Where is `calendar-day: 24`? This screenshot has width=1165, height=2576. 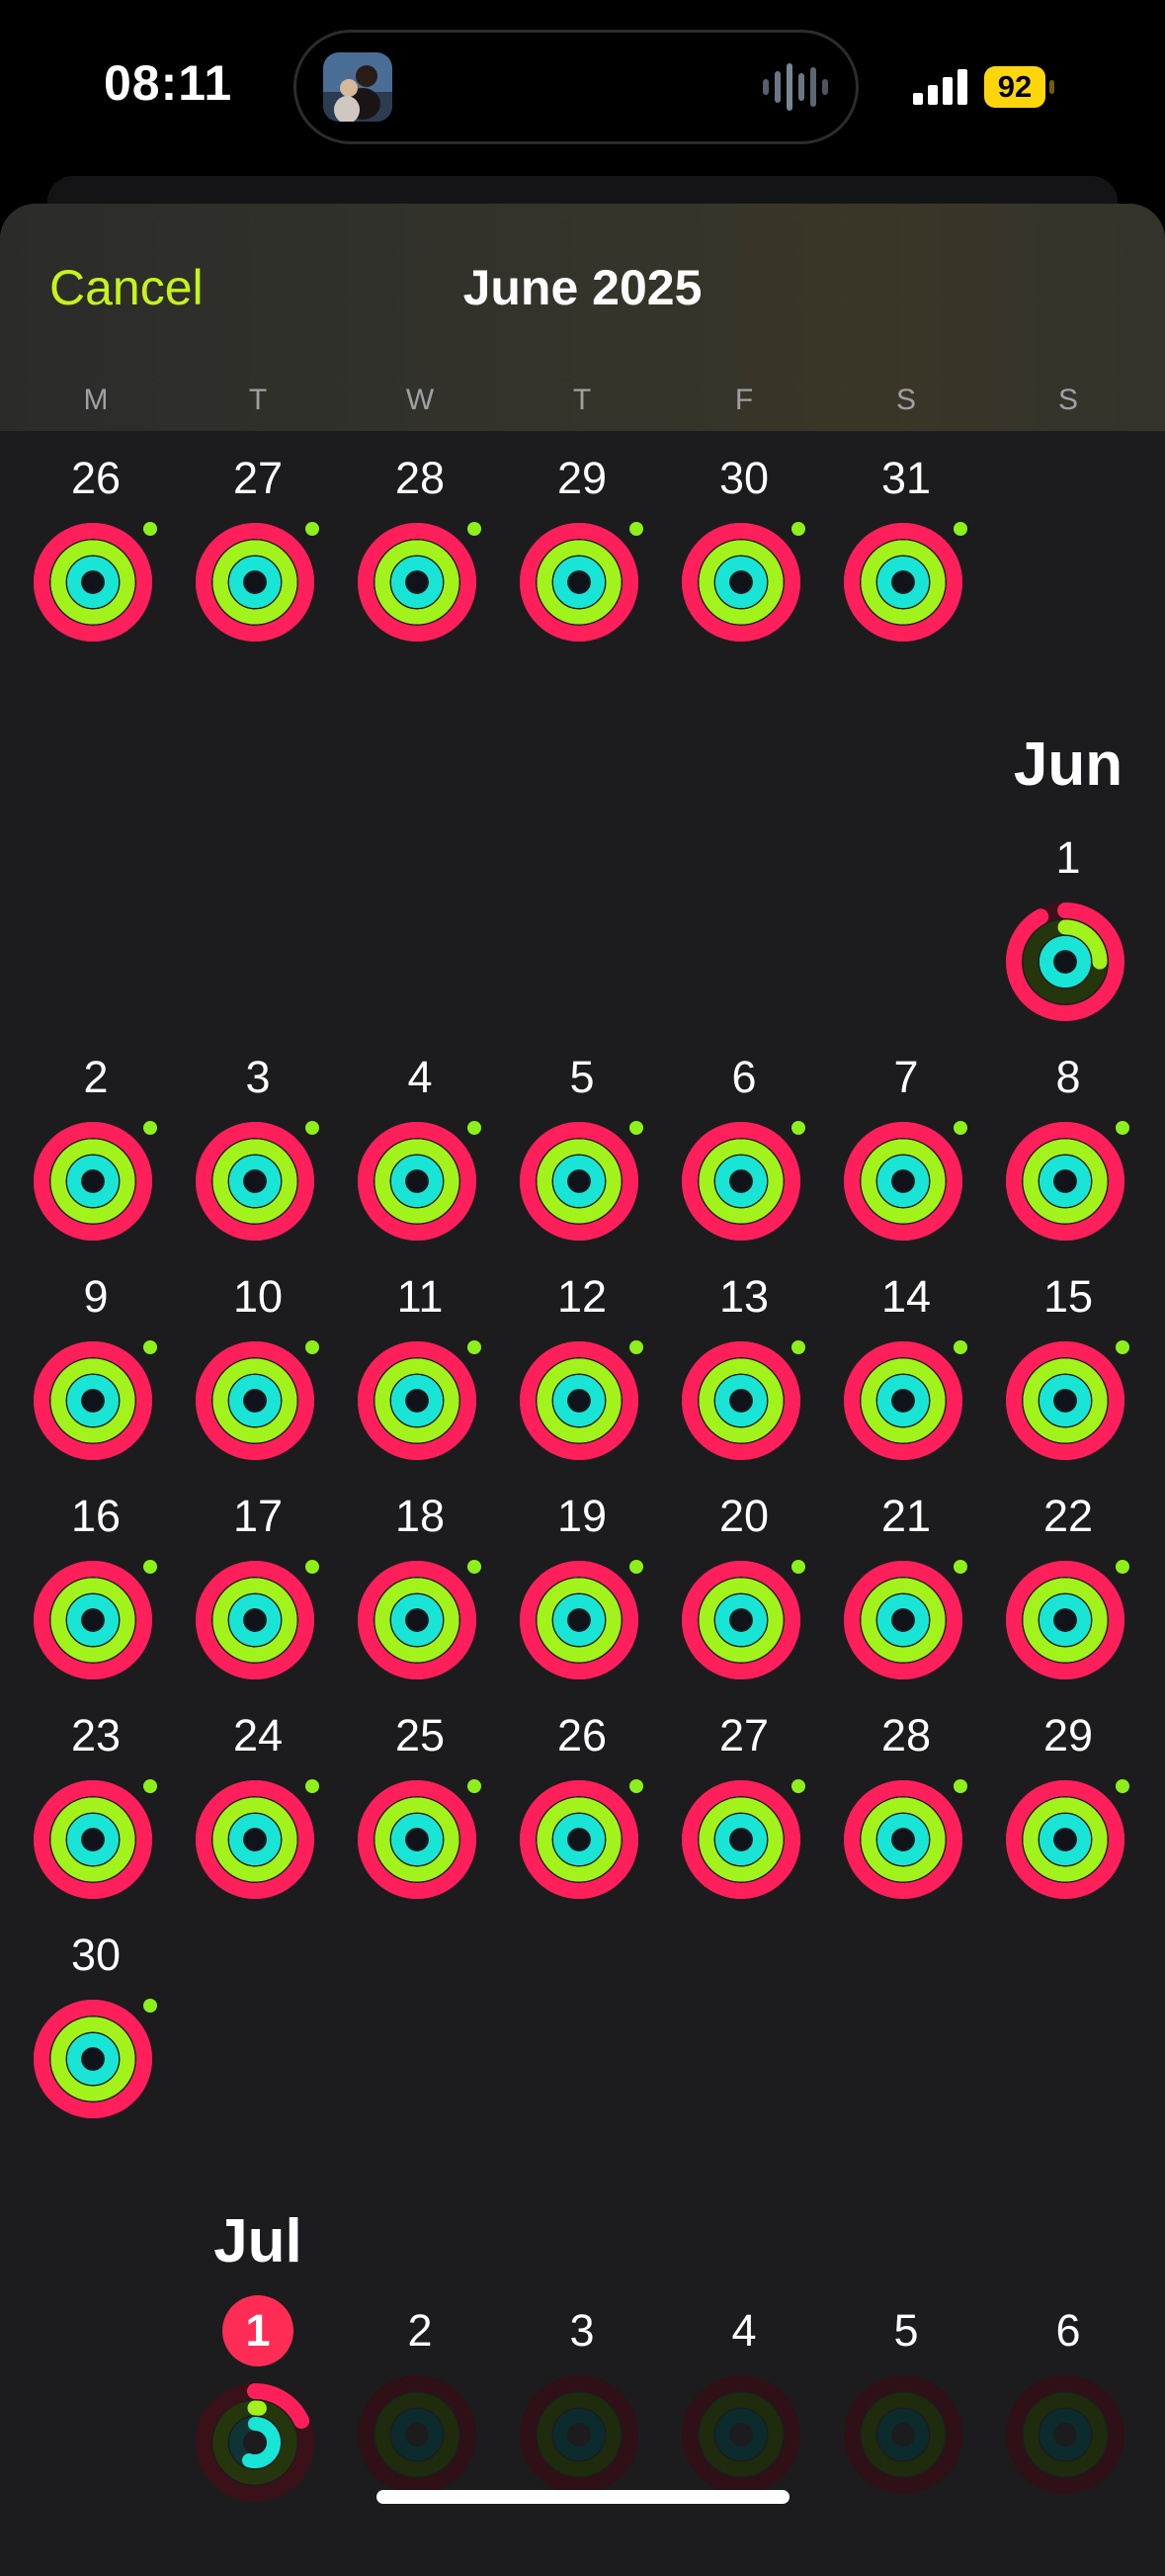
calendar-day: 24 is located at coordinates (258, 1807).